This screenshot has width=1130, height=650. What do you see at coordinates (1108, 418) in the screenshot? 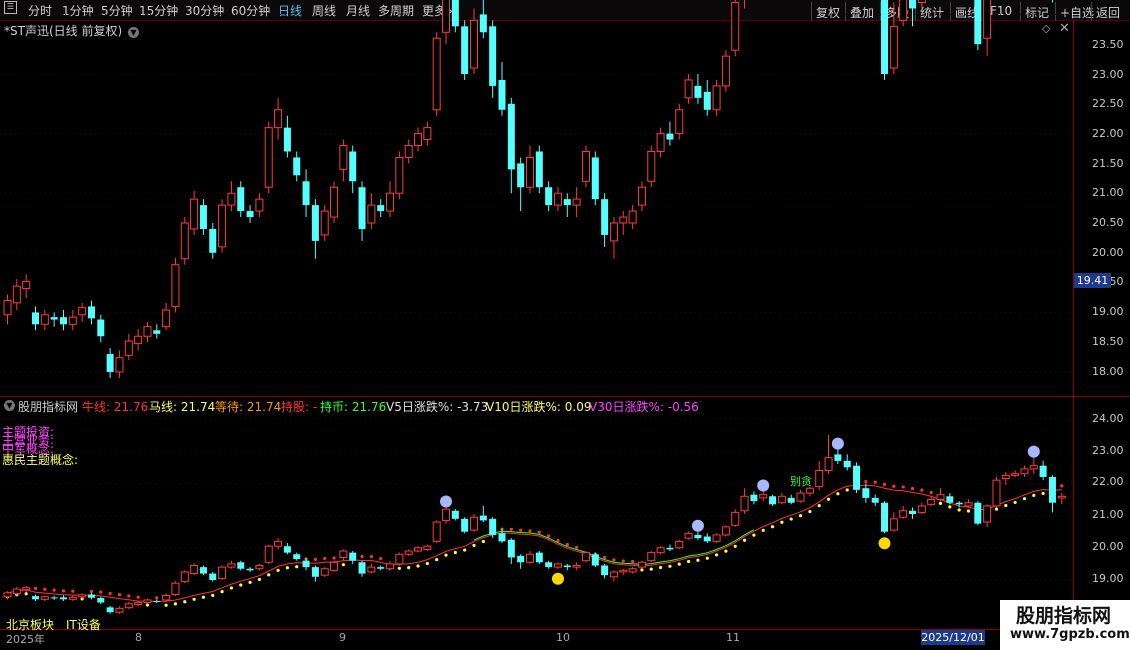
I see `indicator-tick: 24.00` at bounding box center [1108, 418].